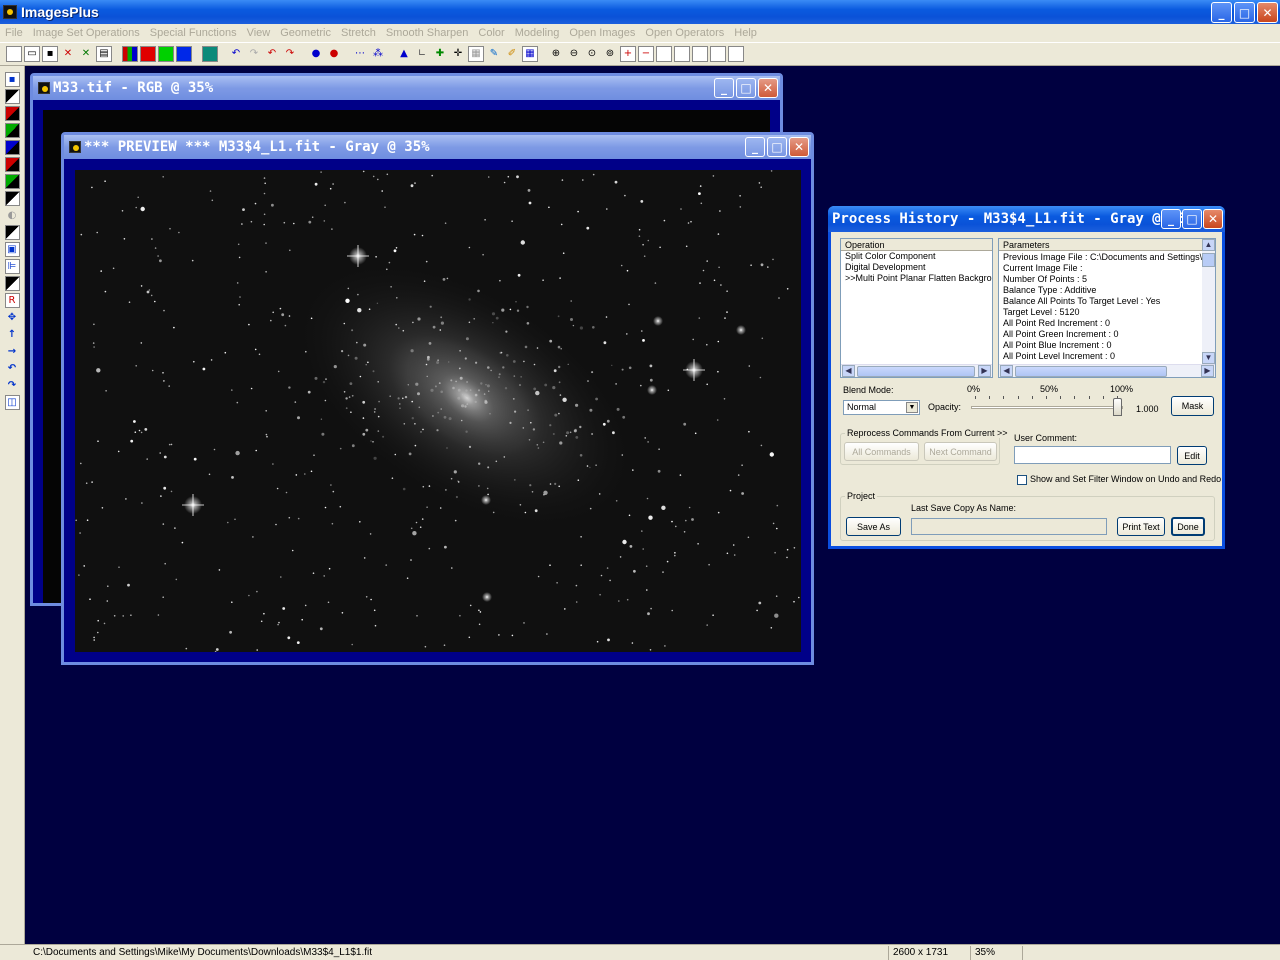 This screenshot has width=1280, height=960. I want to click on zoom-actual-icon: ⊚, so click(610, 54).